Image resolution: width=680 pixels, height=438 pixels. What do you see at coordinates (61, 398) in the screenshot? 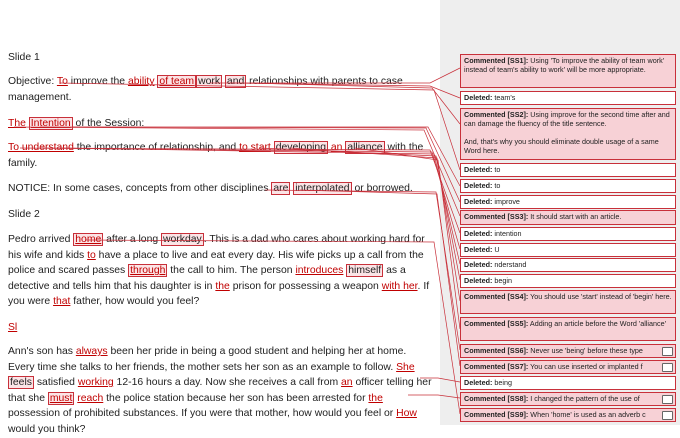
I see `inserted-must: must` at bounding box center [61, 398].